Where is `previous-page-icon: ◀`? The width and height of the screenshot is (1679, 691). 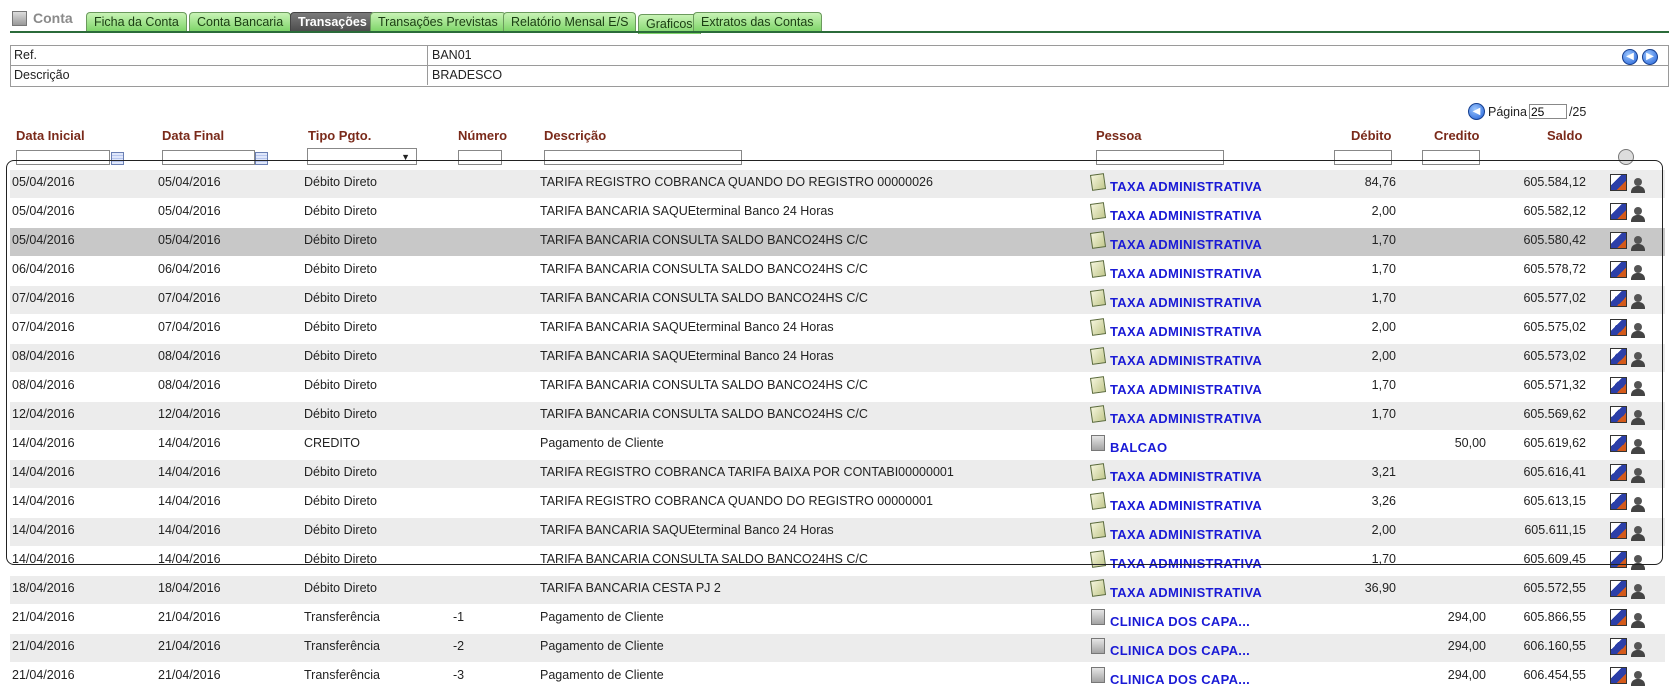 previous-page-icon: ◀ is located at coordinates (1476, 111).